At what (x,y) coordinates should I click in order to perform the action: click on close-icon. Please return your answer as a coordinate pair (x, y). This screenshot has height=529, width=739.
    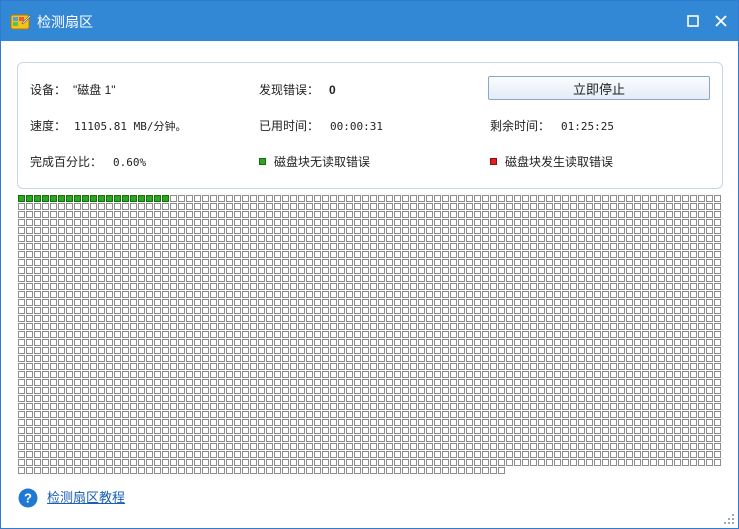
    Looking at the image, I should click on (721, 21).